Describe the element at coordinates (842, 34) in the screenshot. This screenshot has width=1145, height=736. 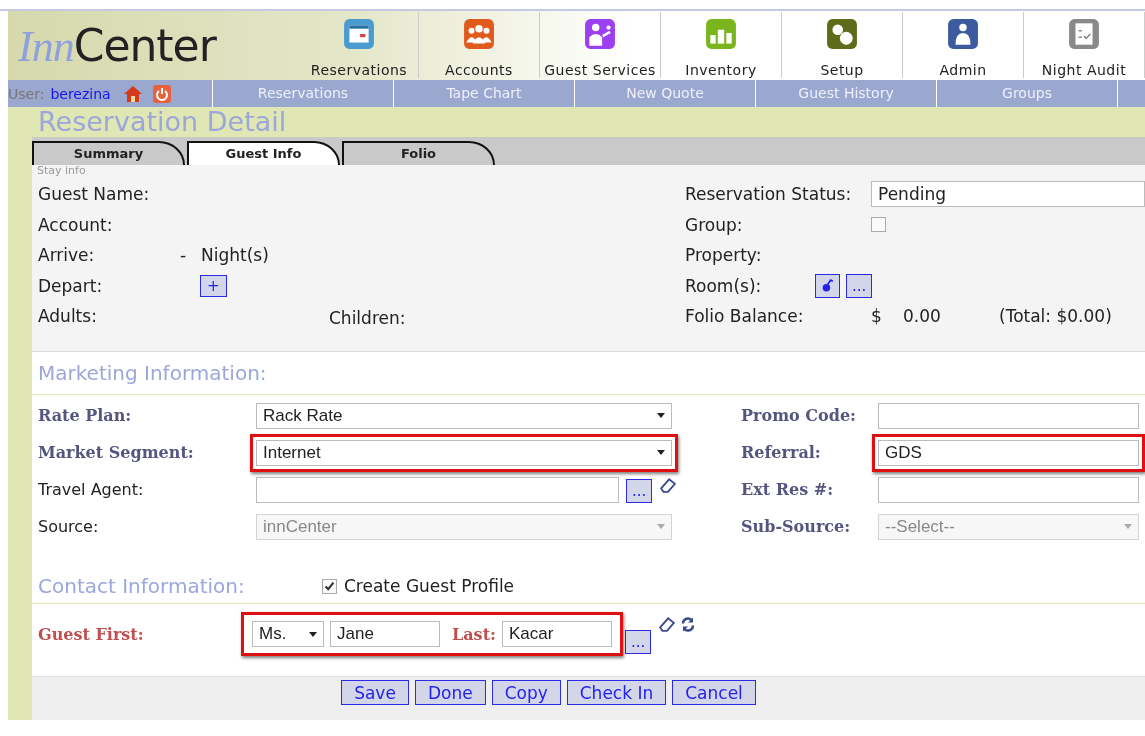
I see `gears-icon` at that location.